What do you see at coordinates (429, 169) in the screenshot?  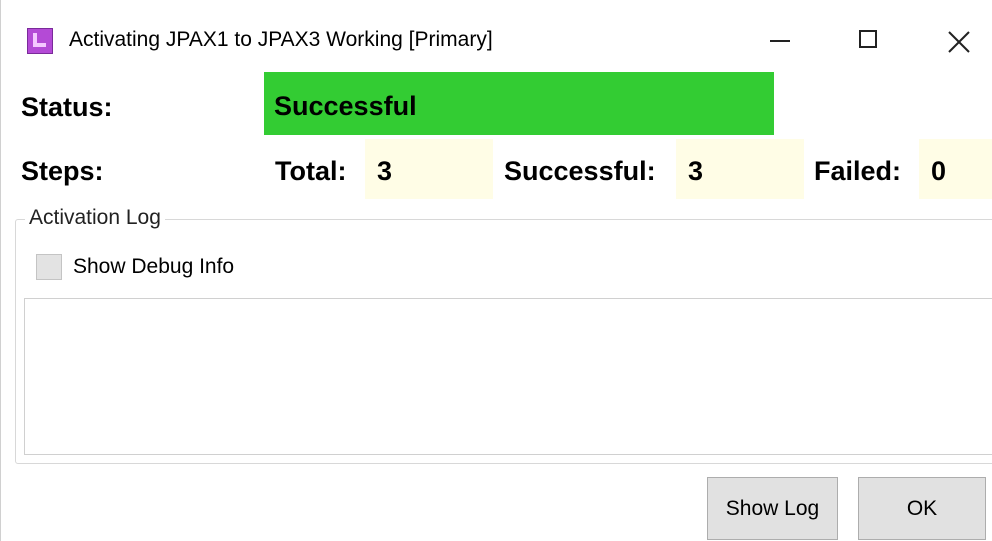 I see `total-count-box: 3` at bounding box center [429, 169].